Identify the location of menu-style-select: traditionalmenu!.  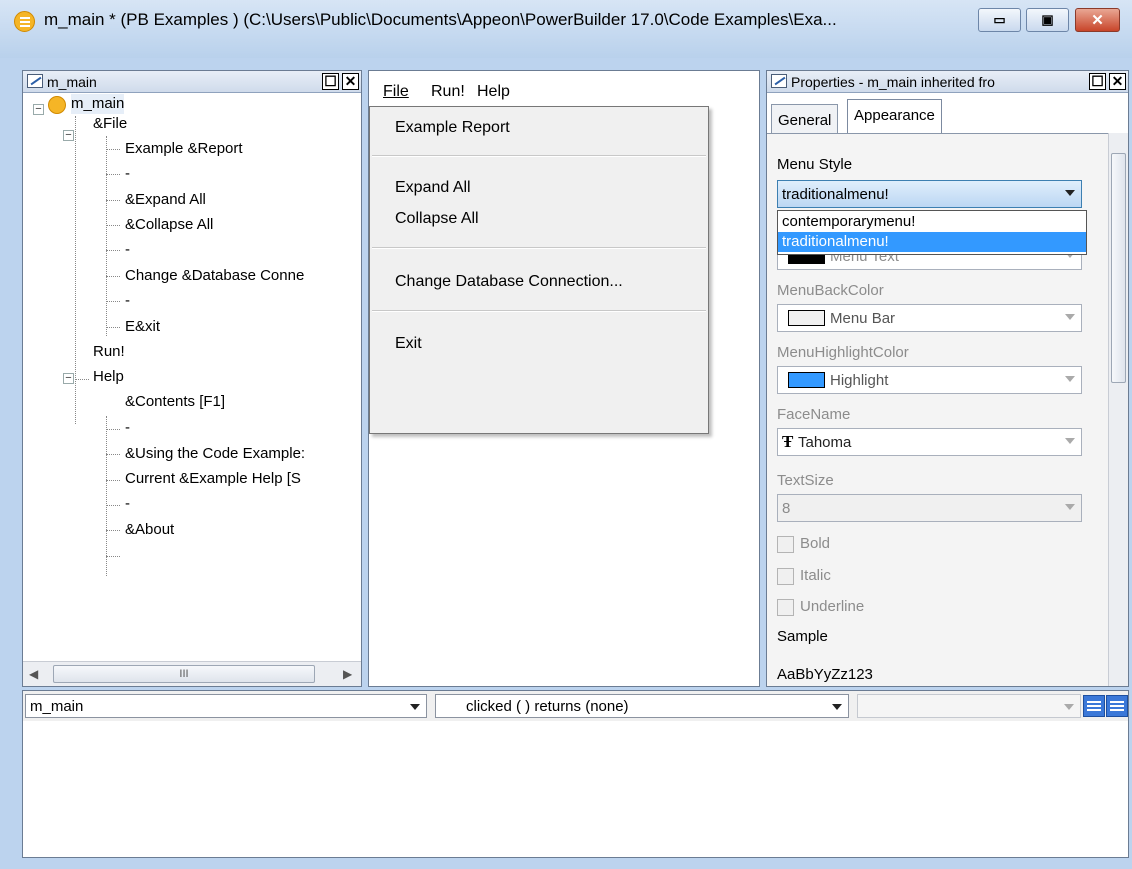
(929, 194).